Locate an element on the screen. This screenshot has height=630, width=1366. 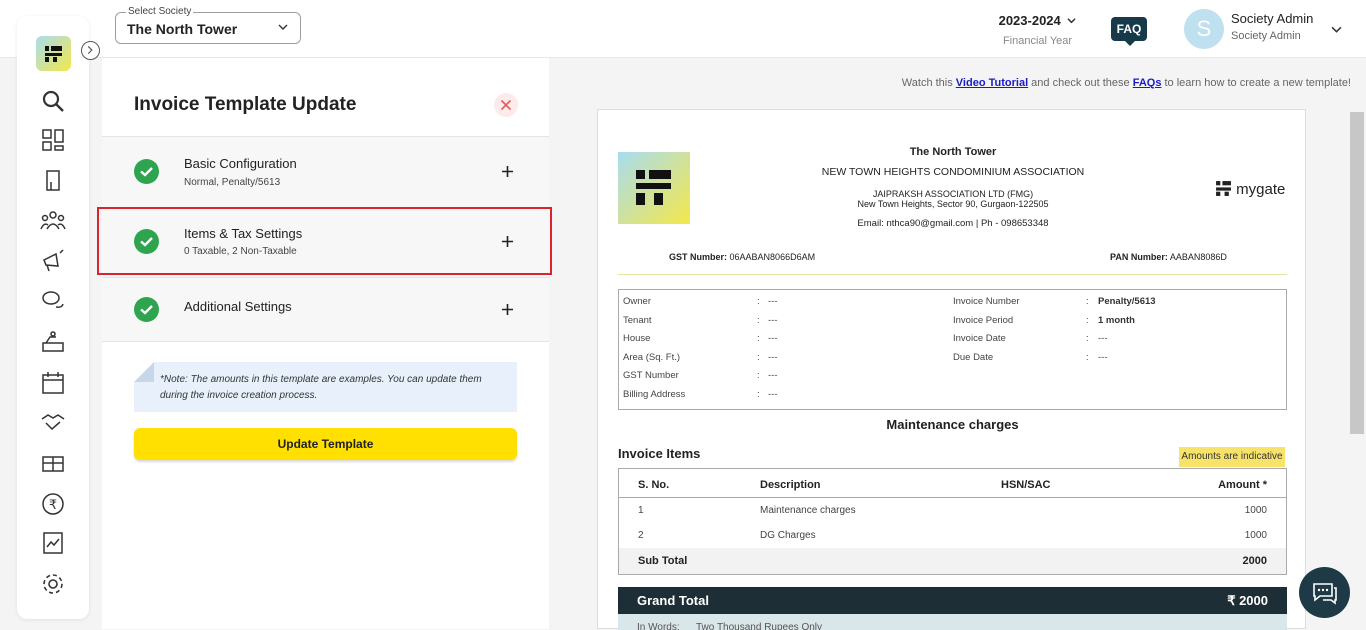
gst-number: GST Number: 06AABAN8066D6AM is located at coordinates (742, 257).